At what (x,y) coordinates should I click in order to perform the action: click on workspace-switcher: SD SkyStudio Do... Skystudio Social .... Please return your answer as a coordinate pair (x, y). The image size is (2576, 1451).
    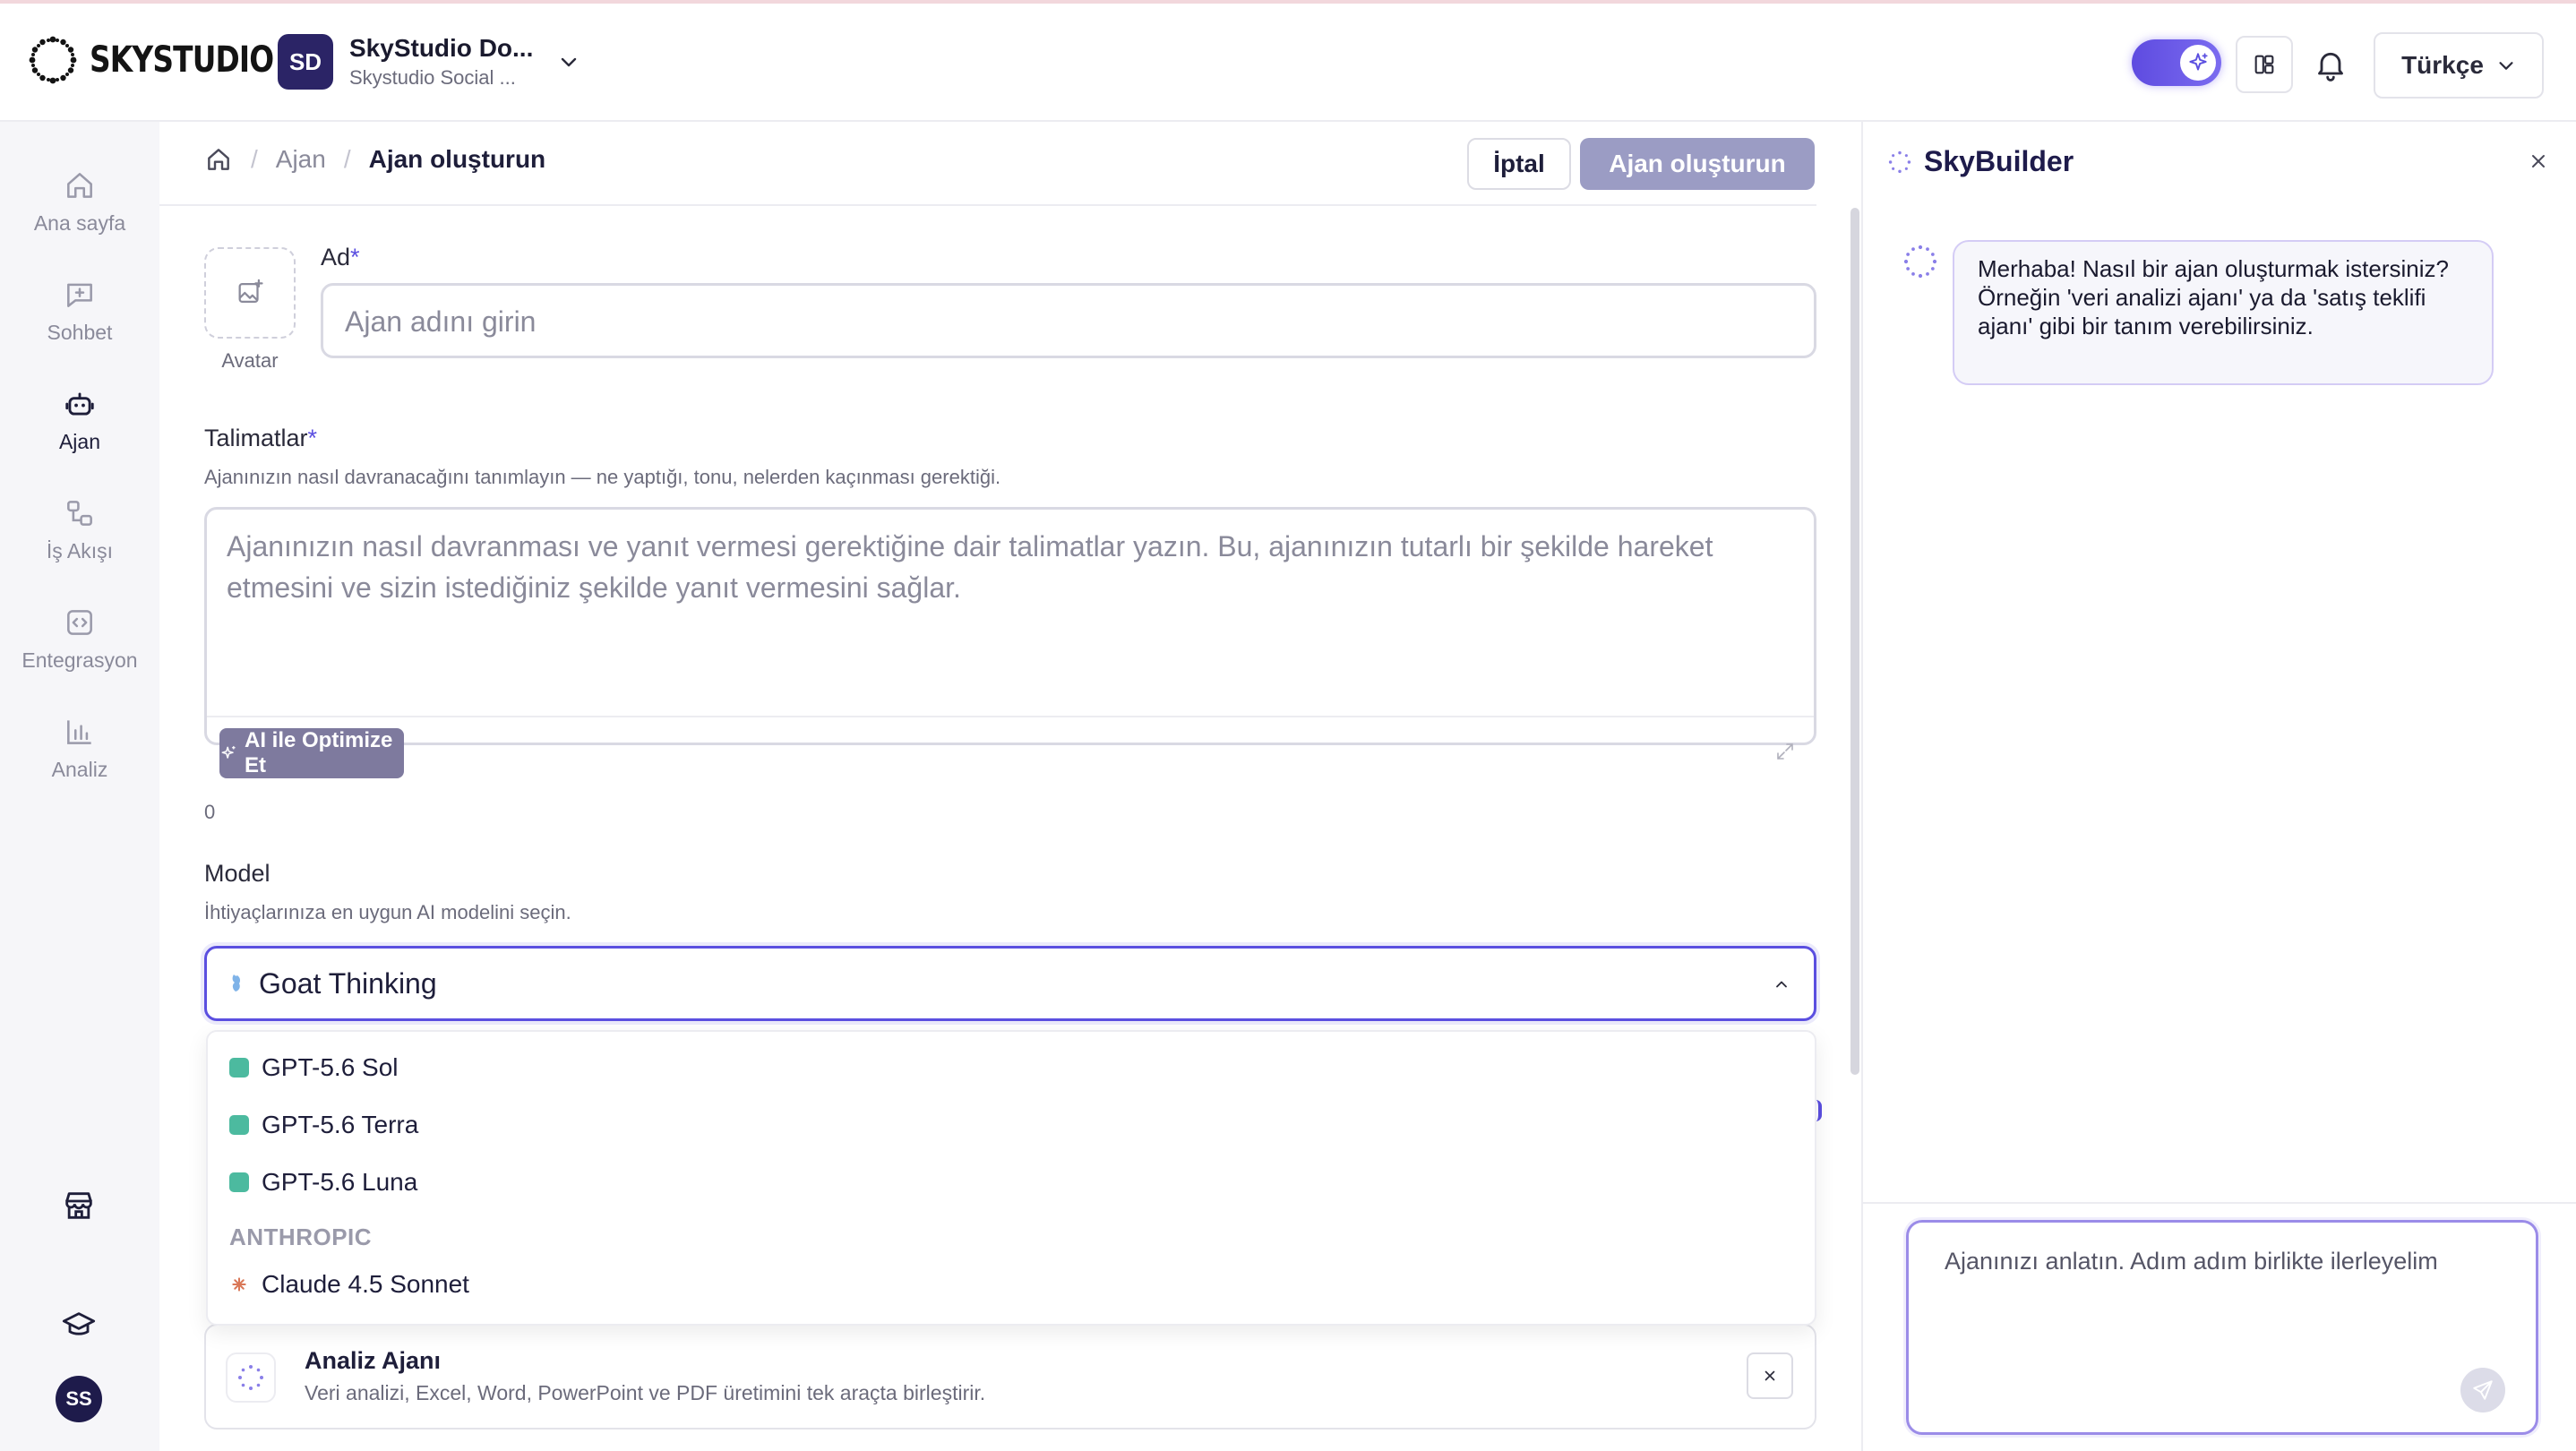
    Looking at the image, I should click on (429, 62).